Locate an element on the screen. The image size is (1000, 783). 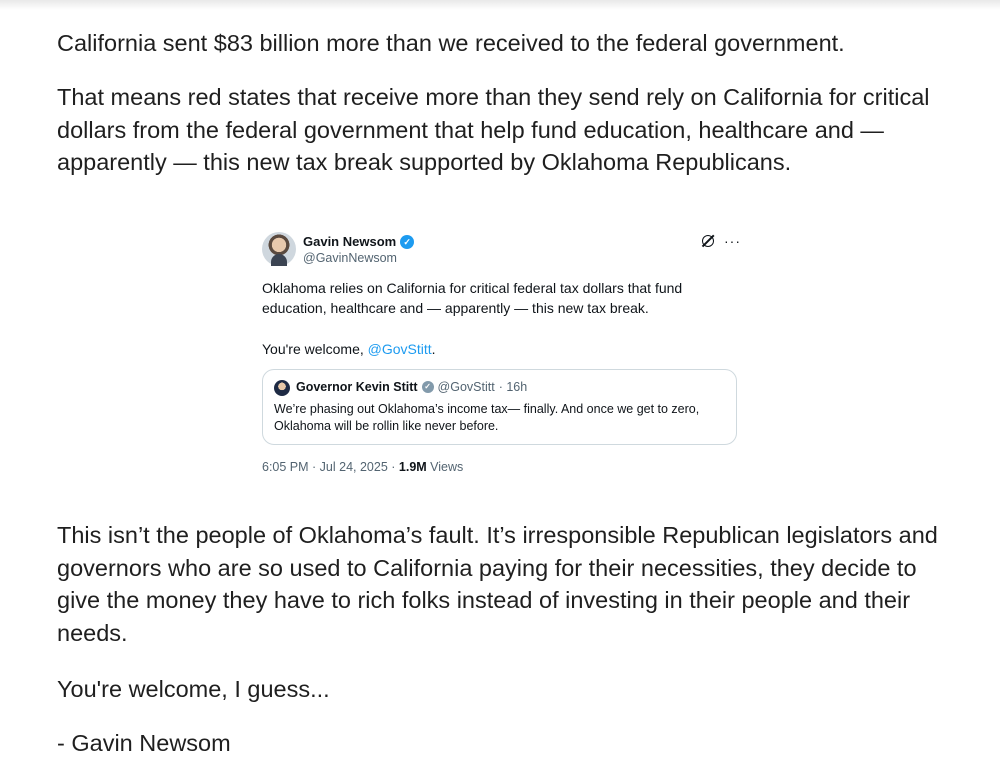
tweet-author-name: Gavin Newsom is located at coordinates (349, 241).